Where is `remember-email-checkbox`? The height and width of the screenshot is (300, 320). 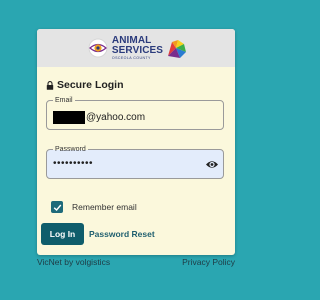 remember-email-checkbox is located at coordinates (57, 207).